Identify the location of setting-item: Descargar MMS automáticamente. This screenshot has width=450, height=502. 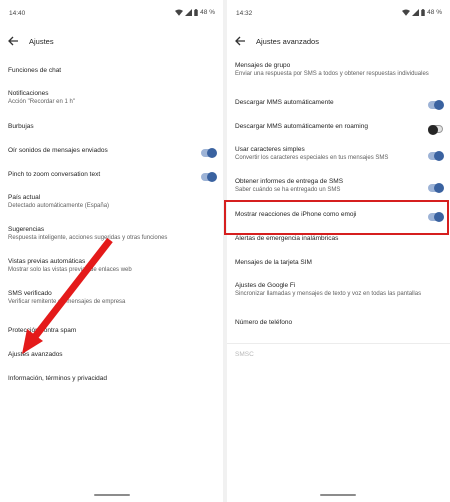
(338, 105).